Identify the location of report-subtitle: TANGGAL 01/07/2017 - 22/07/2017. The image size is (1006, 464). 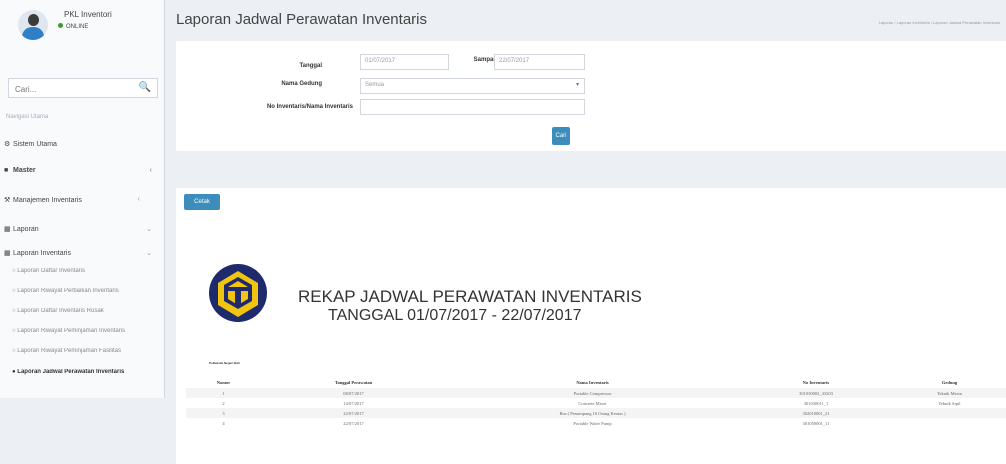
(455, 315).